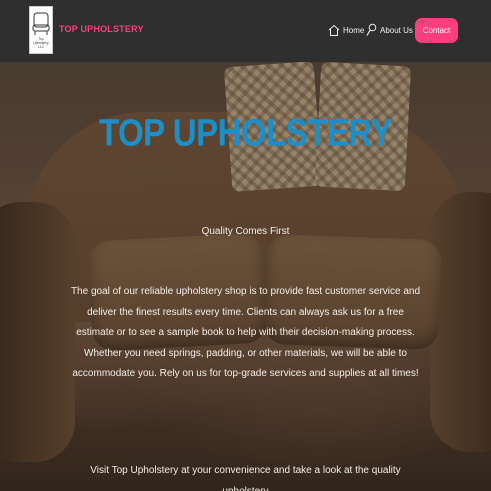  I want to click on search-icon, so click(371, 29).